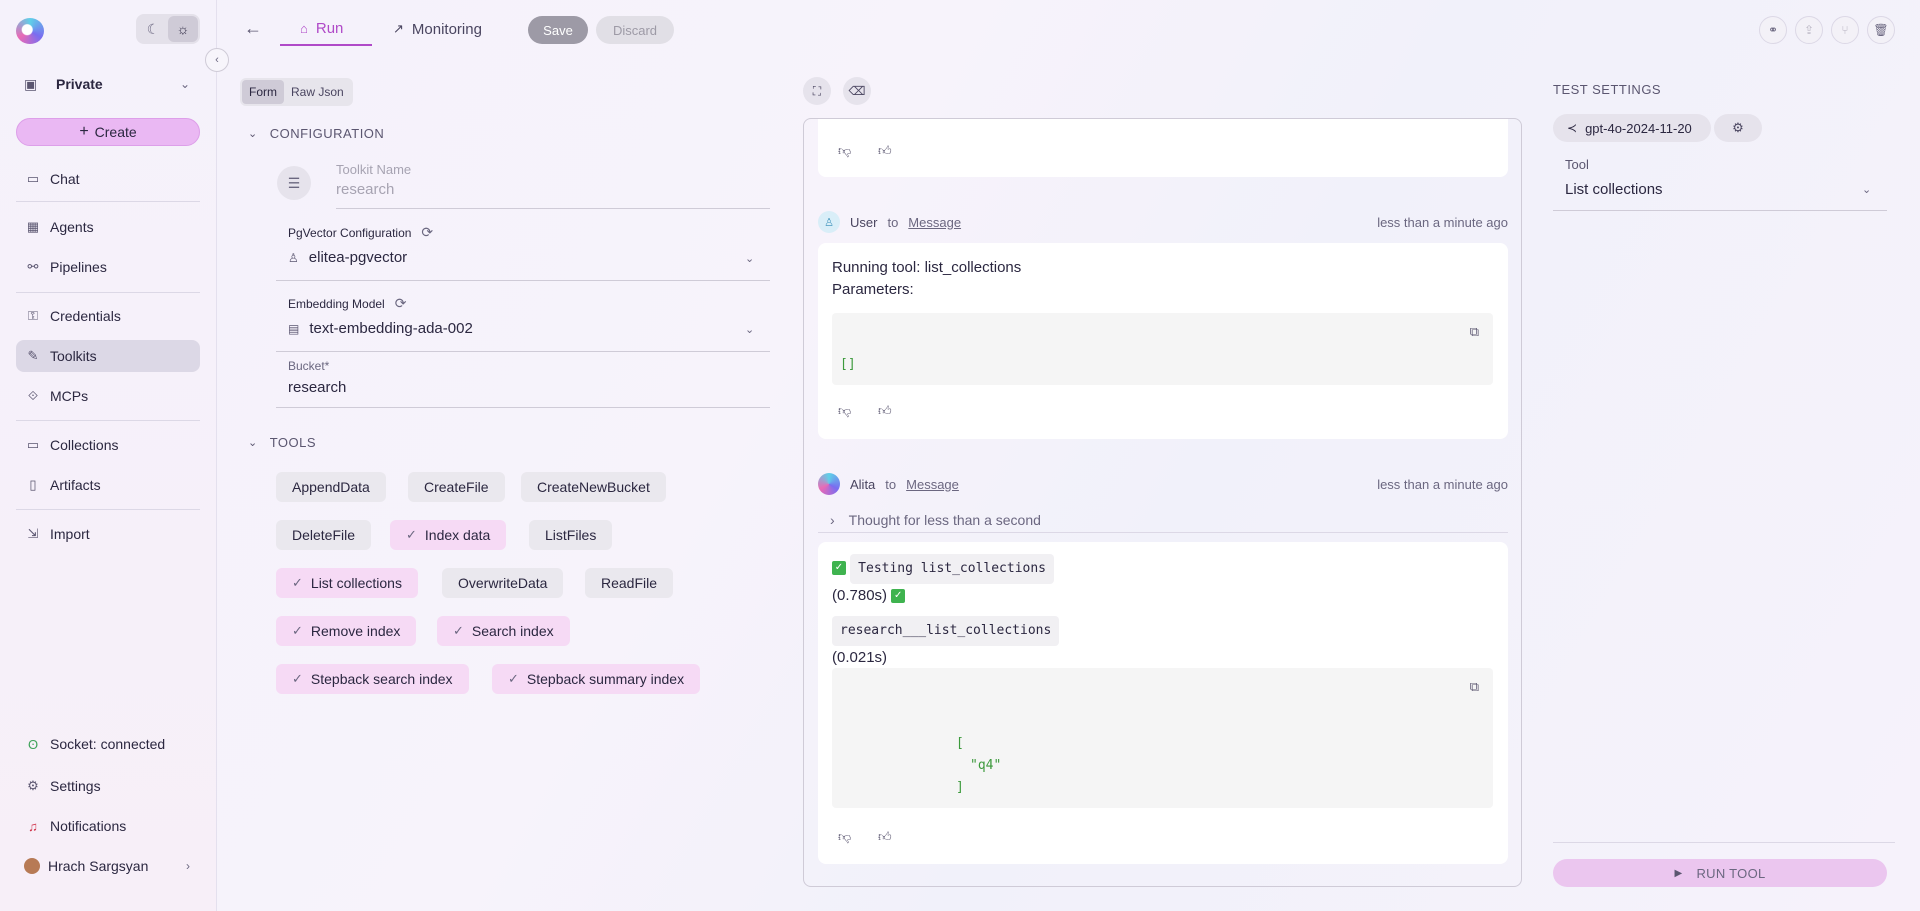 This screenshot has width=1920, height=911. Describe the element at coordinates (1163, 222) in the screenshot. I see `user-message-header: ♙ User to Message less than a minute ago` at that location.